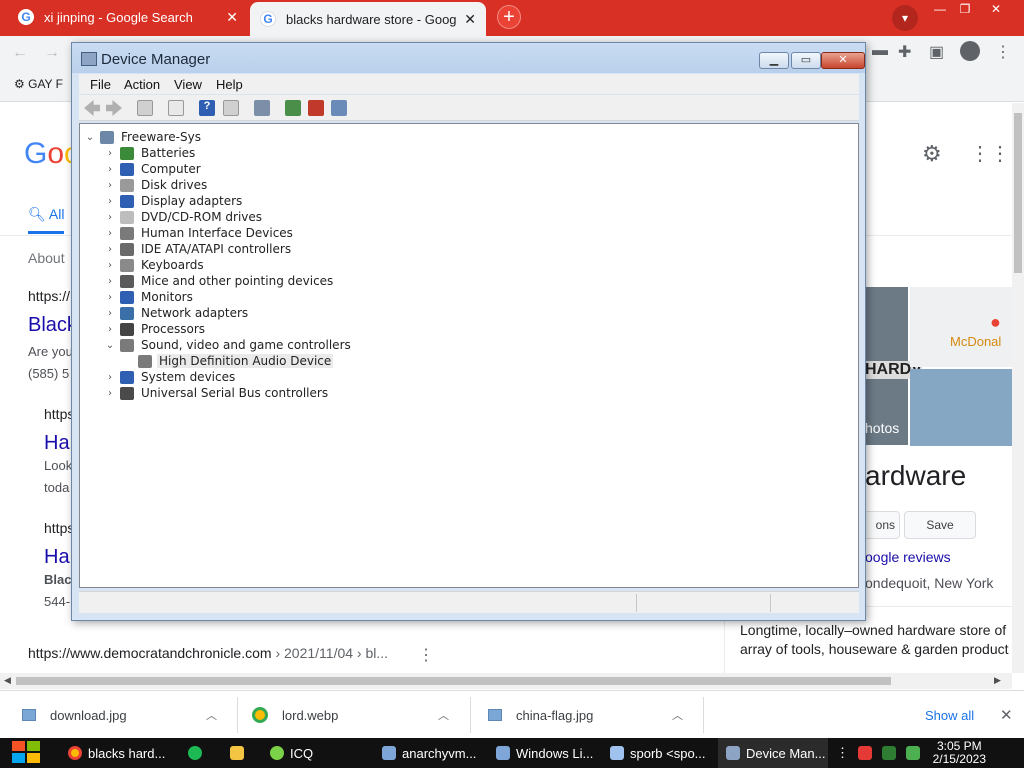 The width and height of the screenshot is (1024, 768). Describe the element at coordinates (916, 753) in the screenshot. I see `tray-volume-icon` at that location.